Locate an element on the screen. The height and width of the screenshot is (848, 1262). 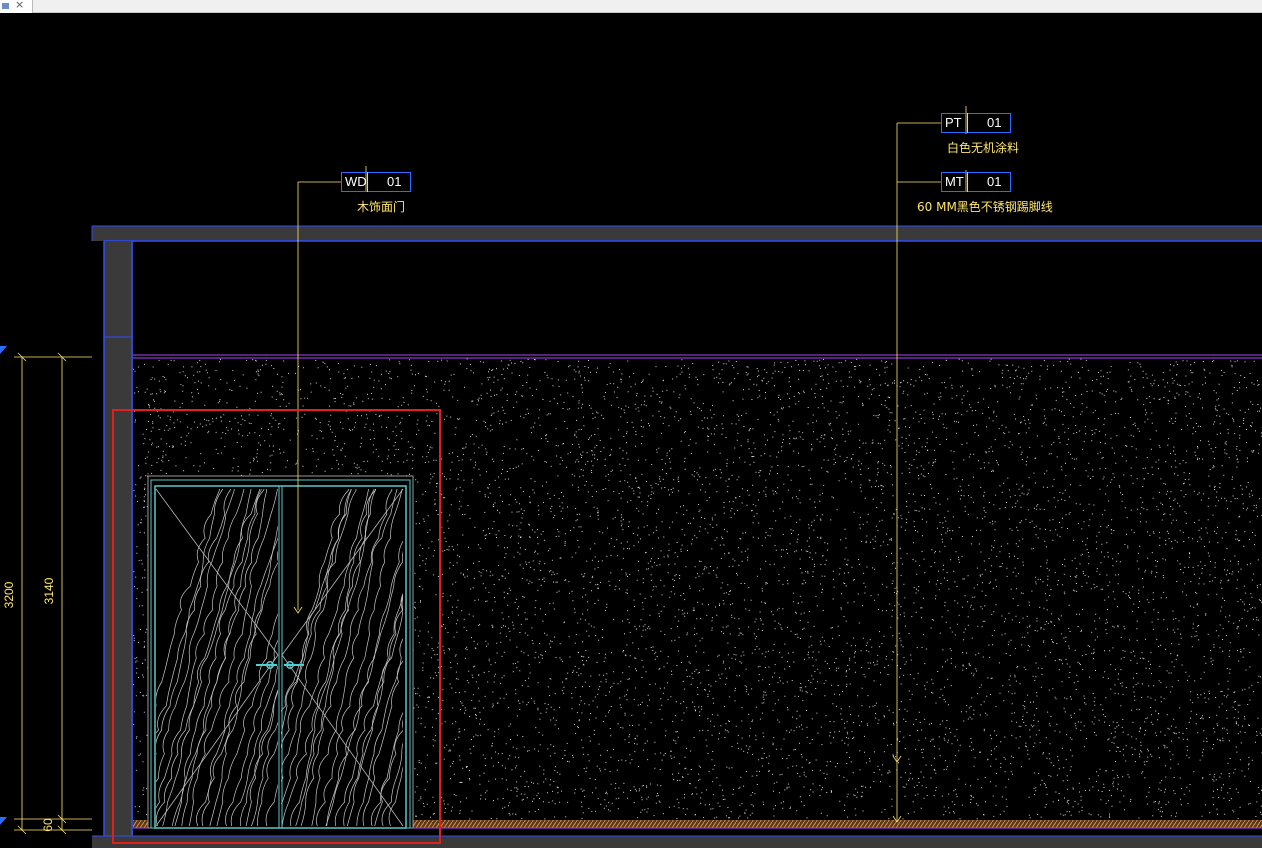
document-icon is located at coordinates (5, 6).